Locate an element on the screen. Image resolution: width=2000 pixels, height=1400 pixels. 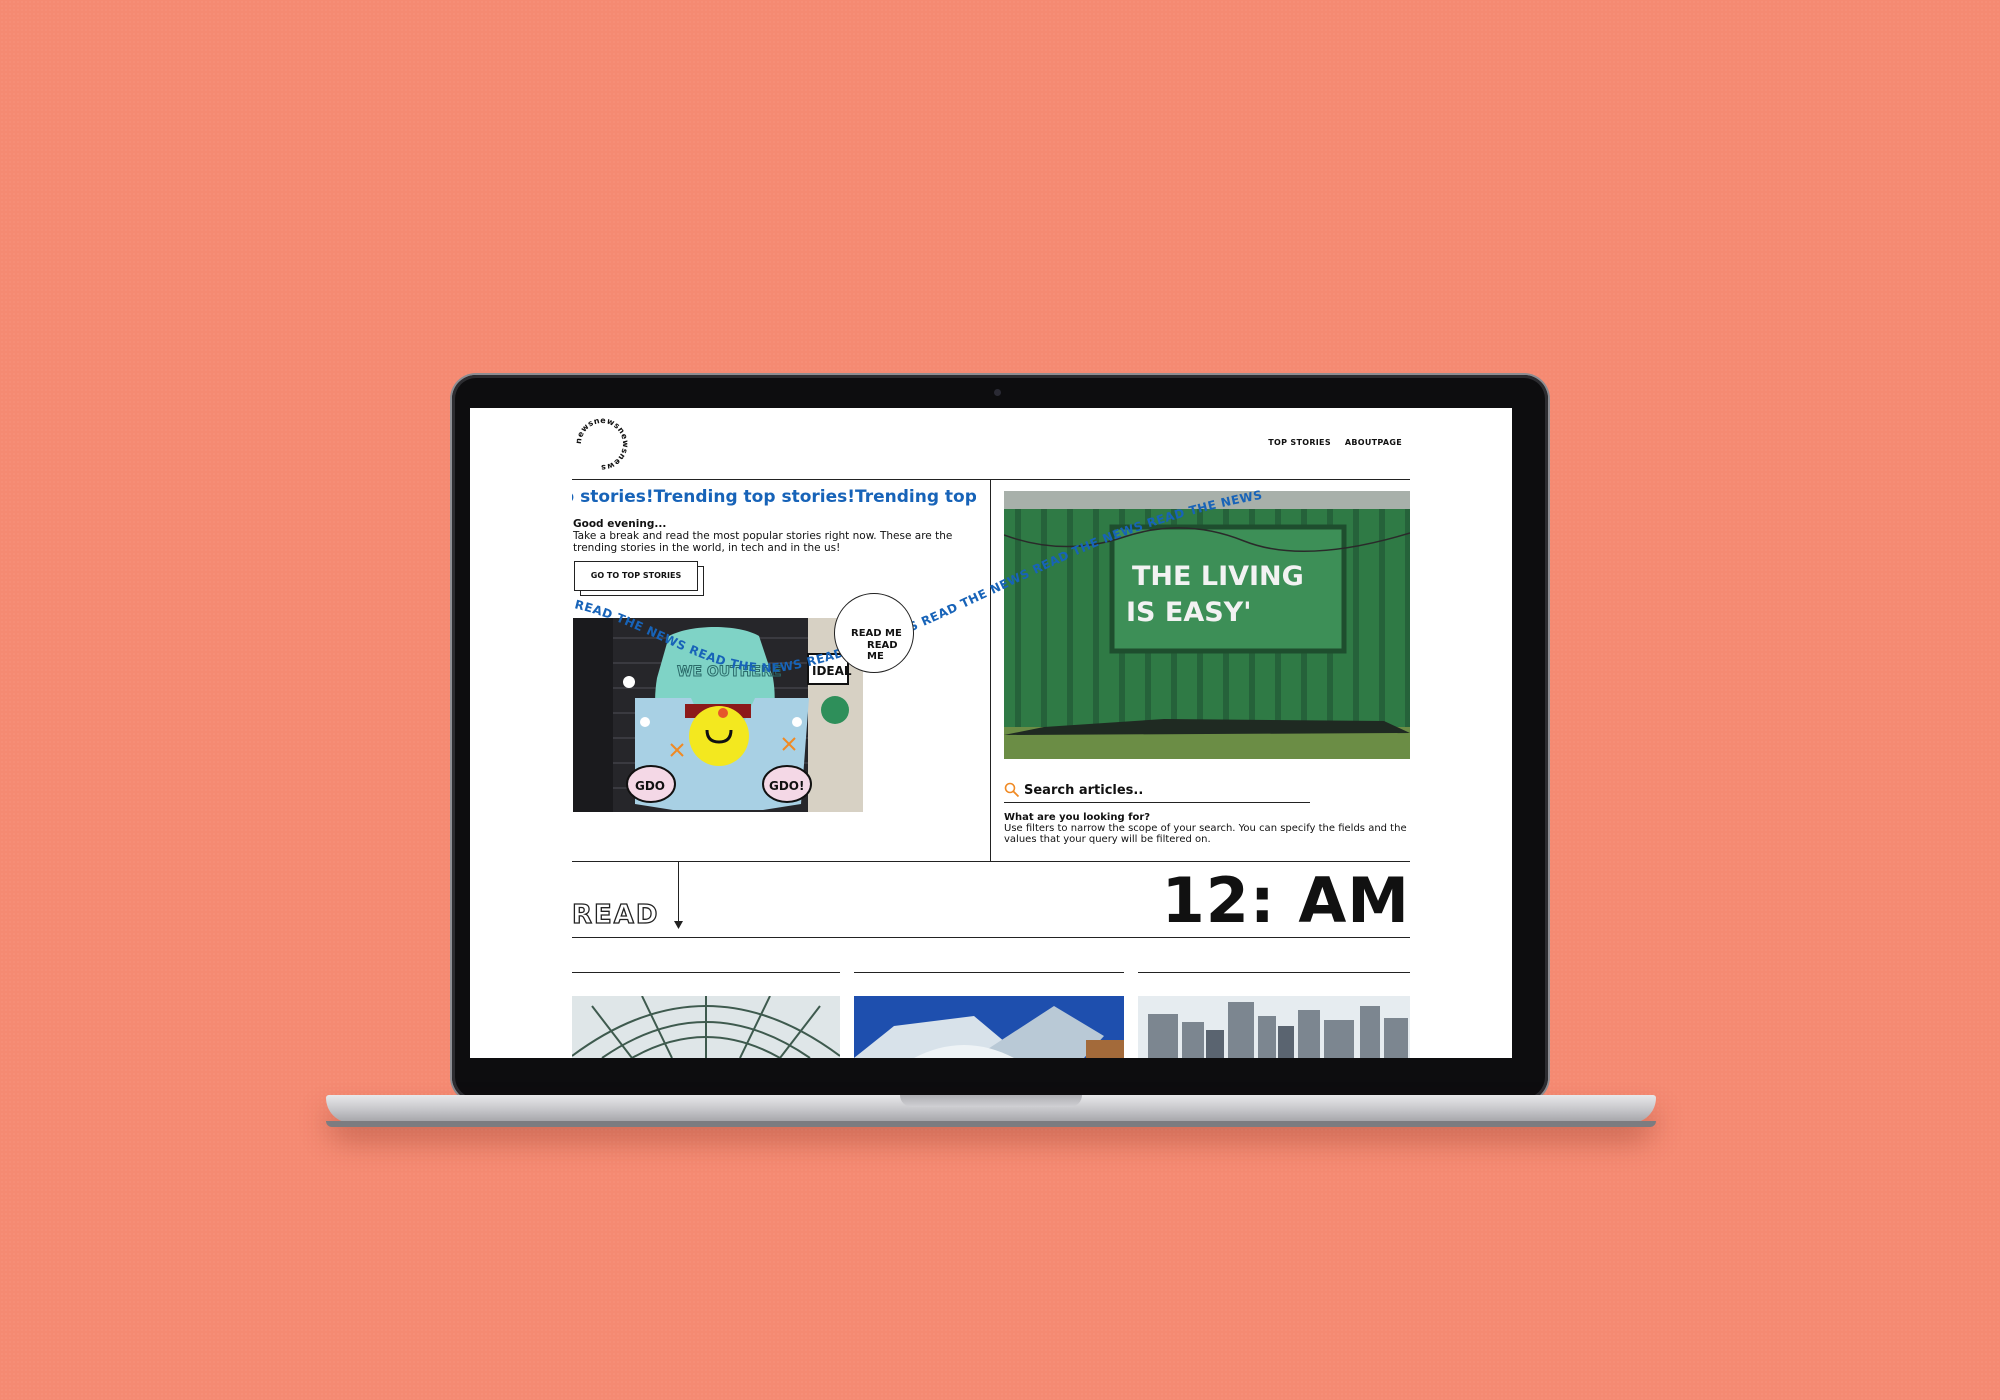
search-input is located at coordinates (1164, 790).